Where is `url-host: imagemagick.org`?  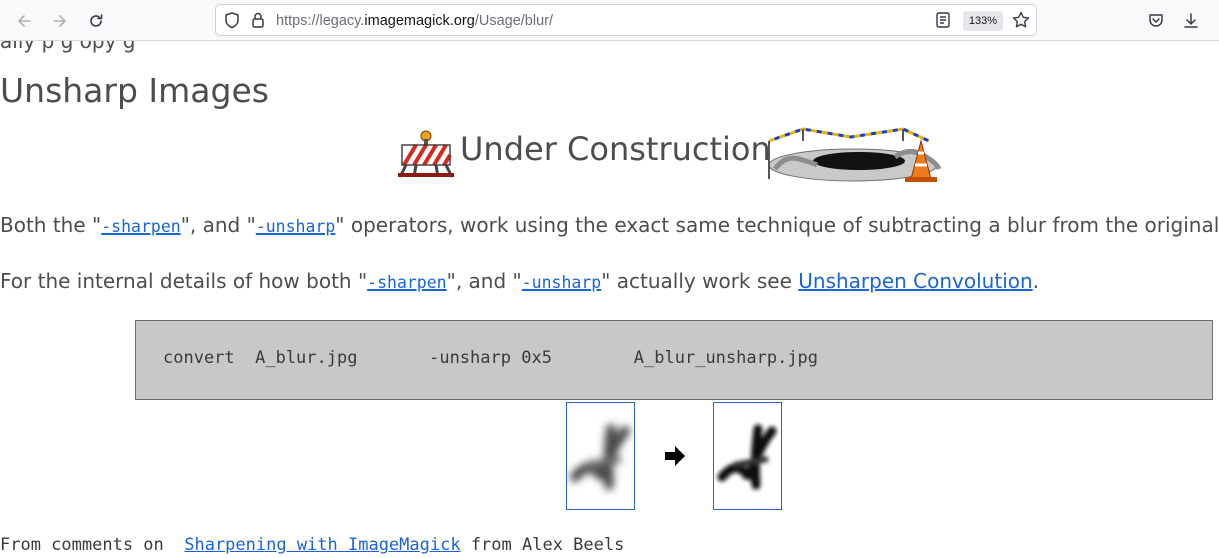
url-host: imagemagick.org is located at coordinates (419, 21).